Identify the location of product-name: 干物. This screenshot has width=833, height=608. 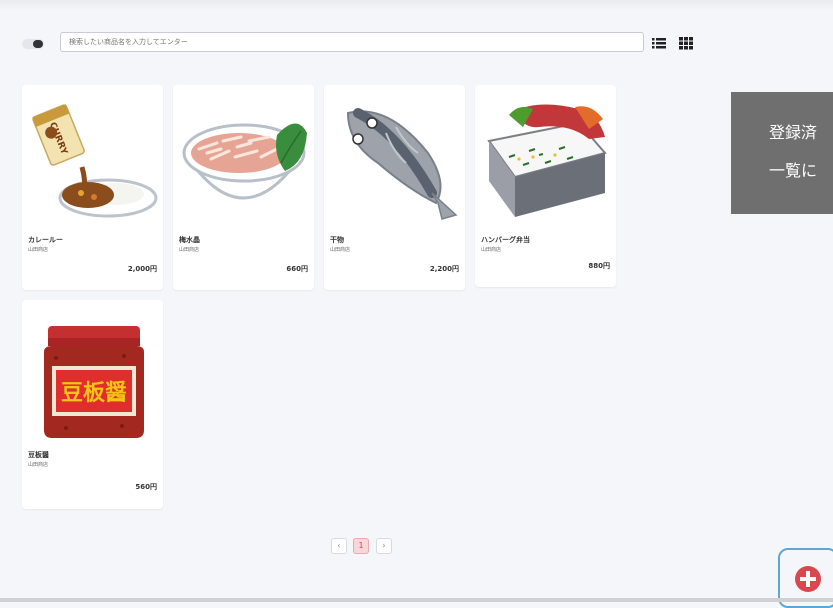
(337, 240).